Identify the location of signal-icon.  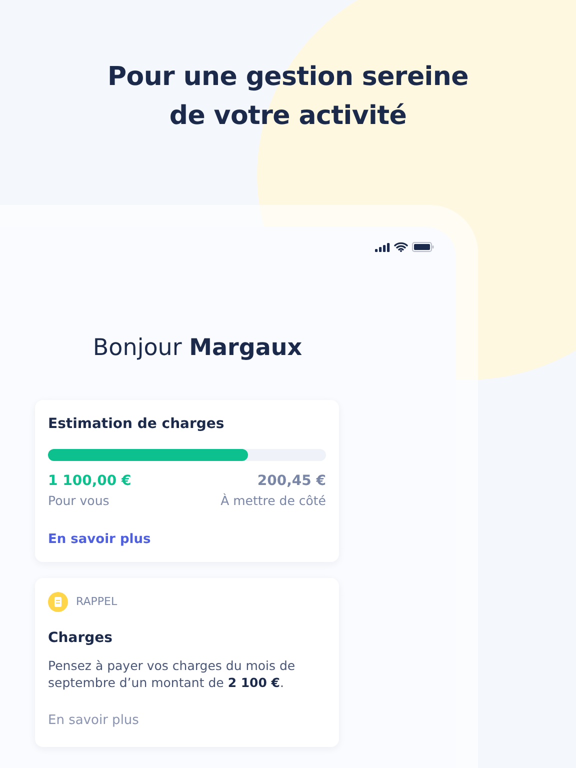
(382, 247).